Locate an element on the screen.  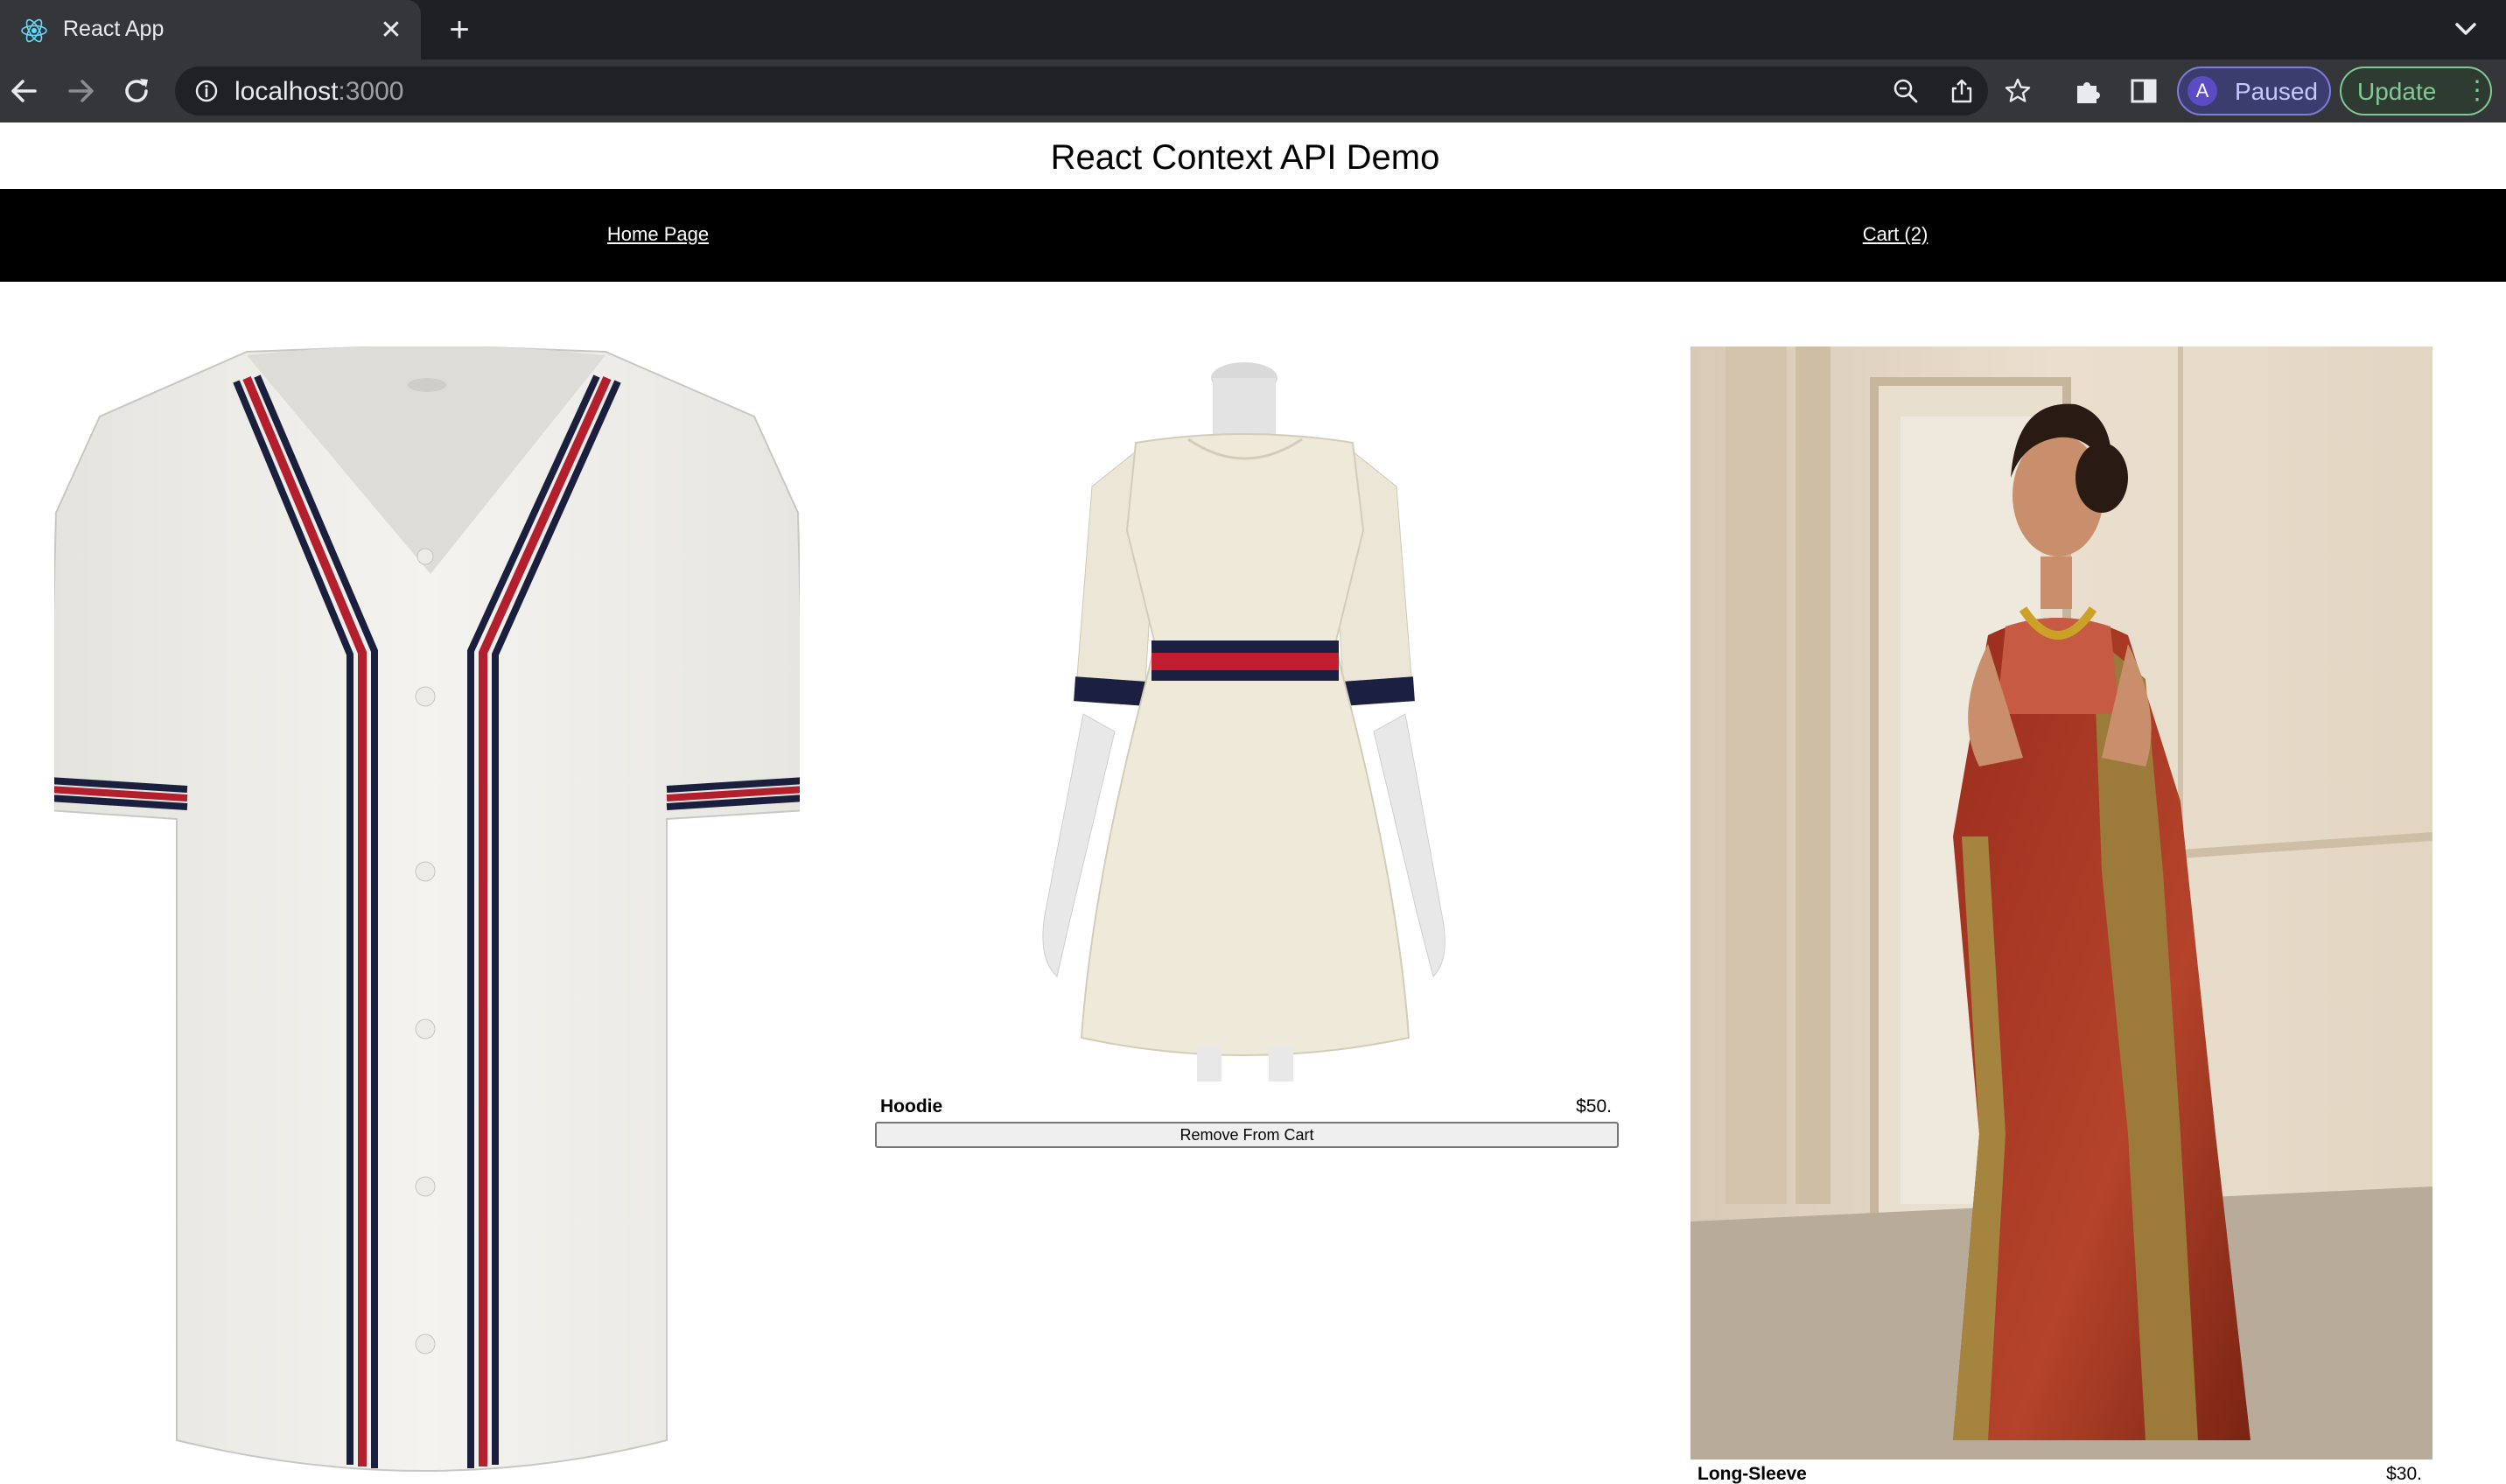
product-name: Hoodie is located at coordinates (911, 1106).